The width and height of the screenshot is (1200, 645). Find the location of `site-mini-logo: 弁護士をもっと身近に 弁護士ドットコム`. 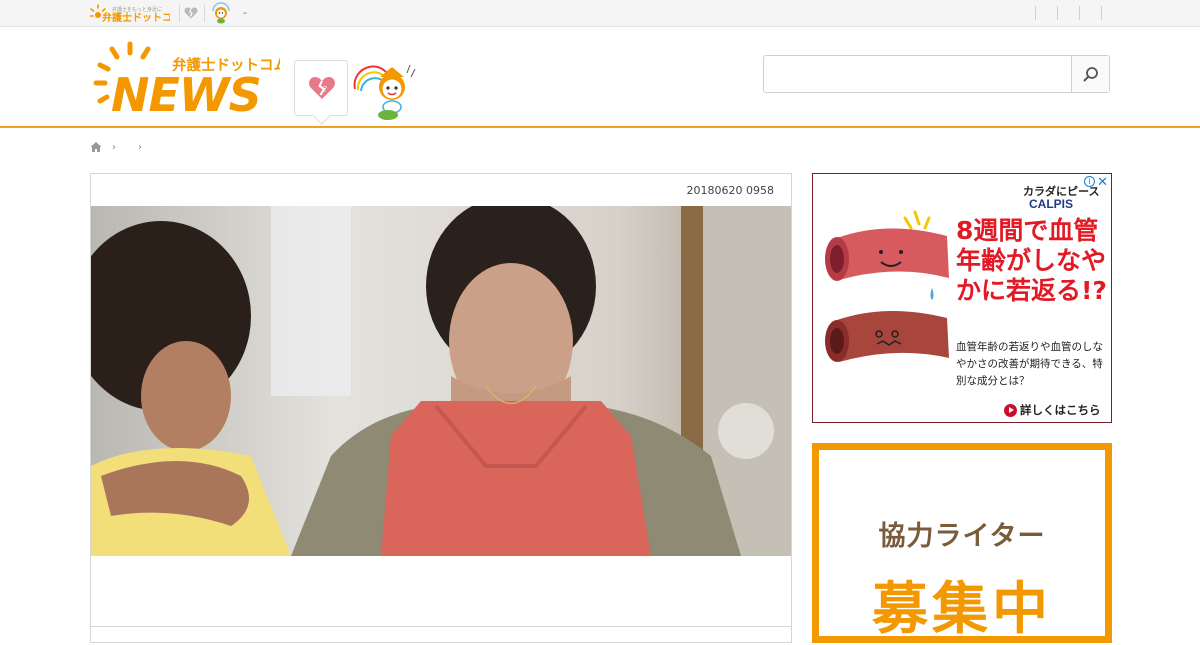

site-mini-logo: 弁護士をもっと身近に 弁護士ドットコム is located at coordinates (130, 13).